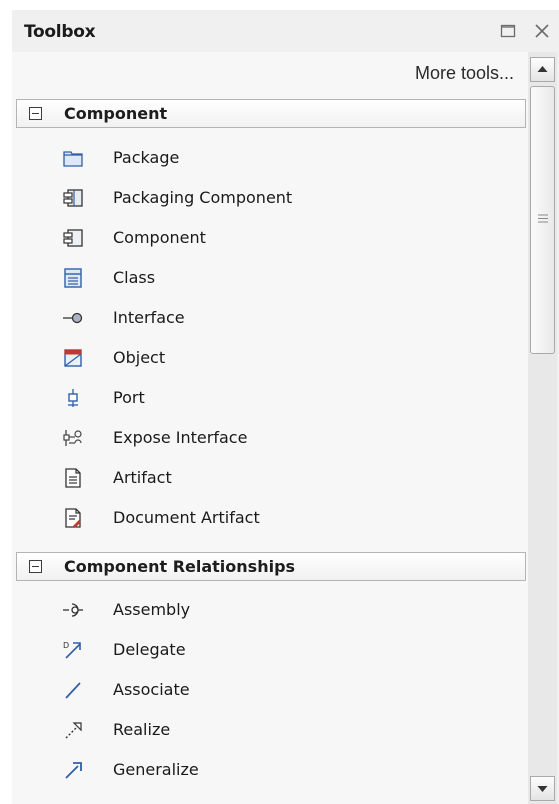 The image size is (559, 804). I want to click on grip-icon, so click(543, 218).